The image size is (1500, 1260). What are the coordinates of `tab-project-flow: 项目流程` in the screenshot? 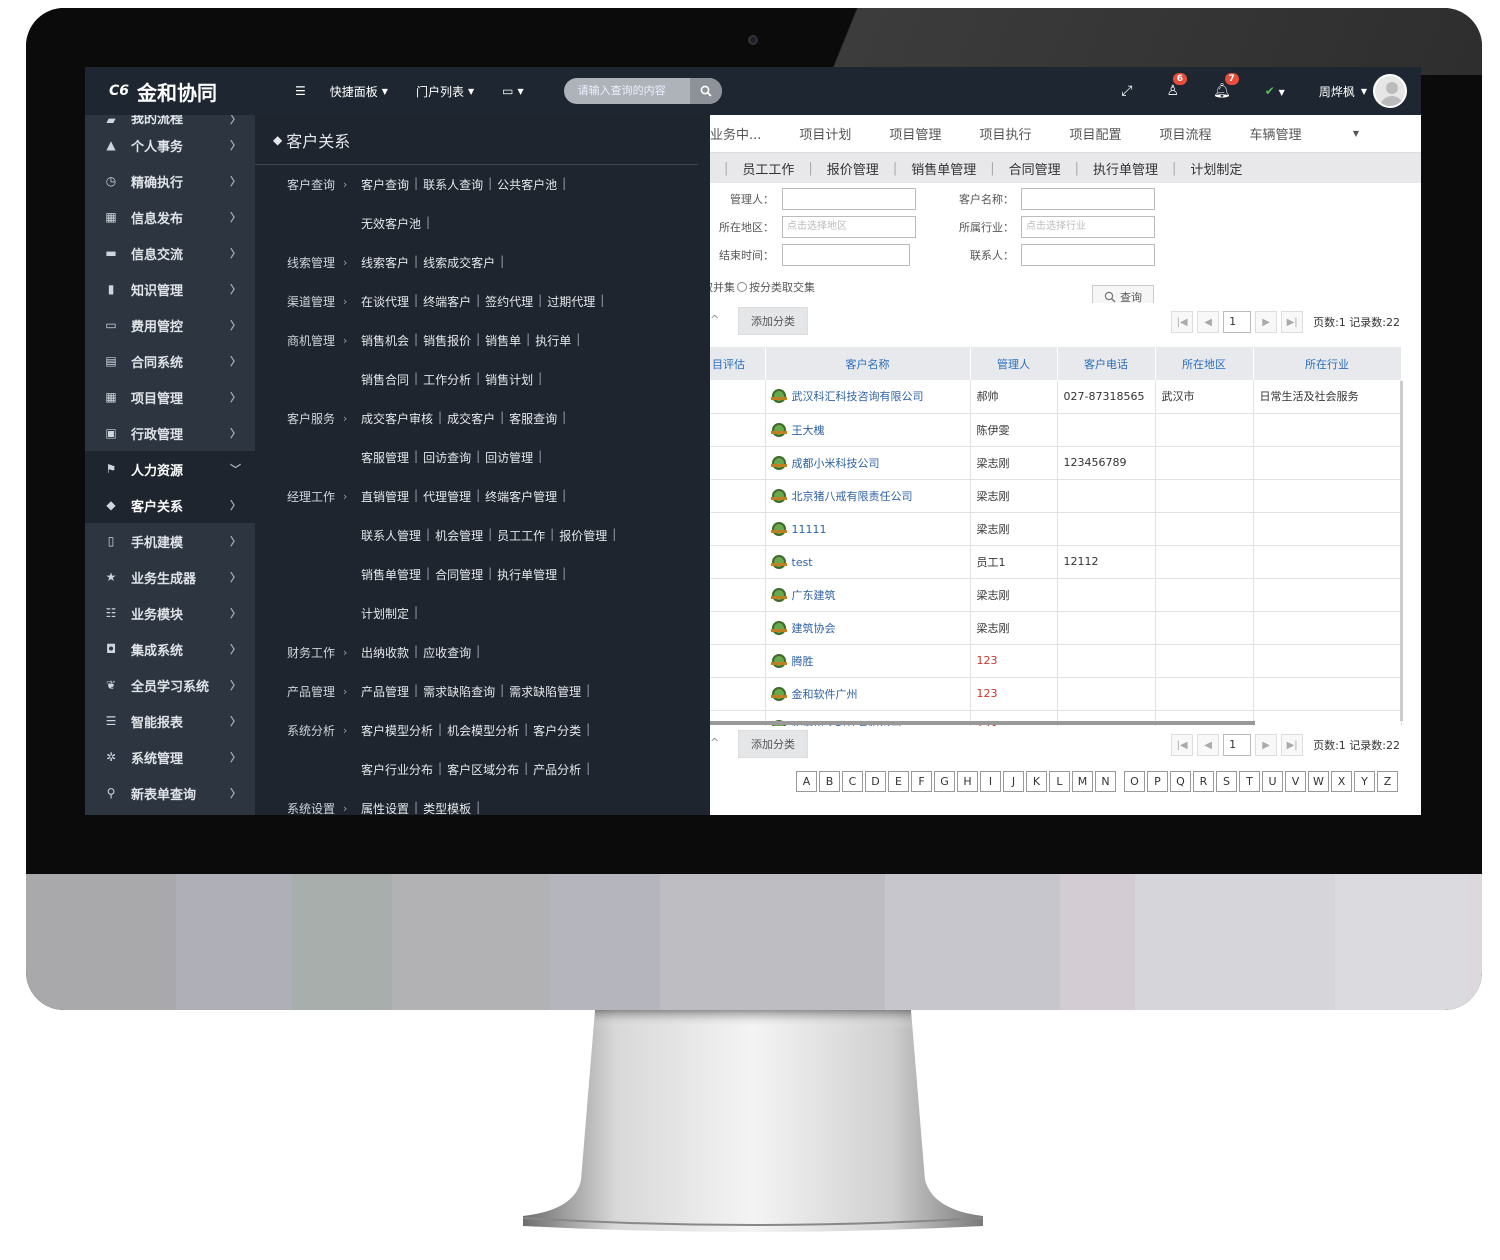 It's located at (1185, 133).